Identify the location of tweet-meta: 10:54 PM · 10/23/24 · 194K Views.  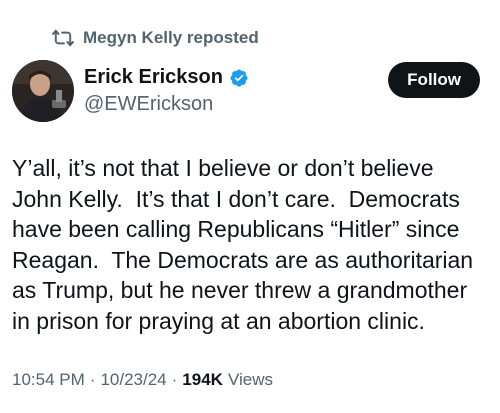
(142, 380).